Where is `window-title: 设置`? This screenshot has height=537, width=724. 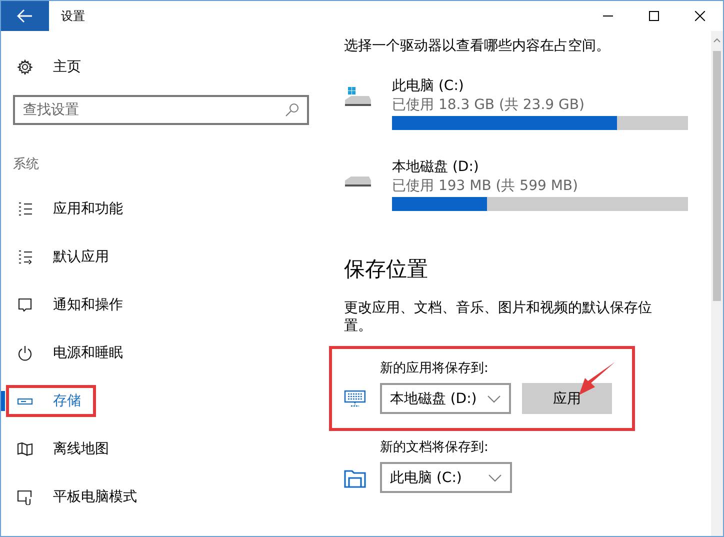
window-title: 设置 is located at coordinates (73, 16).